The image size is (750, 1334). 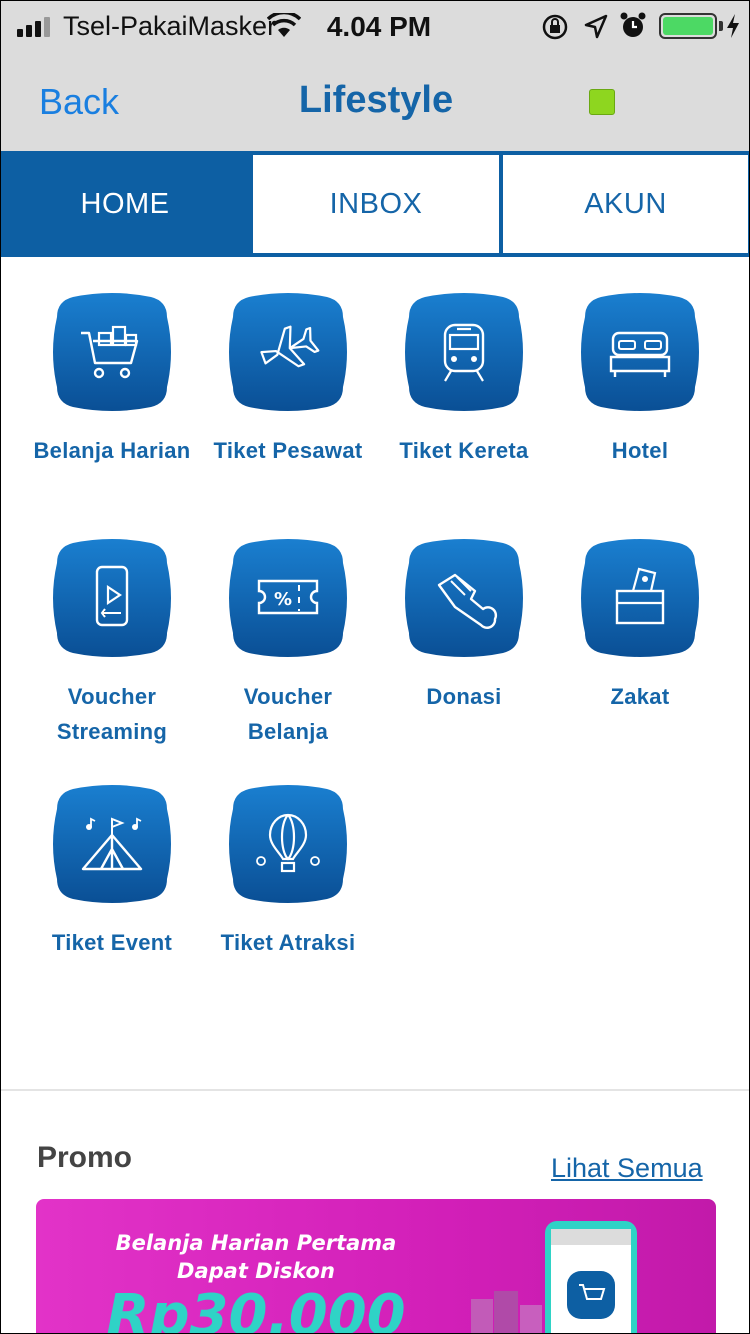 What do you see at coordinates (733, 26) in the screenshot?
I see `charging-icon` at bounding box center [733, 26].